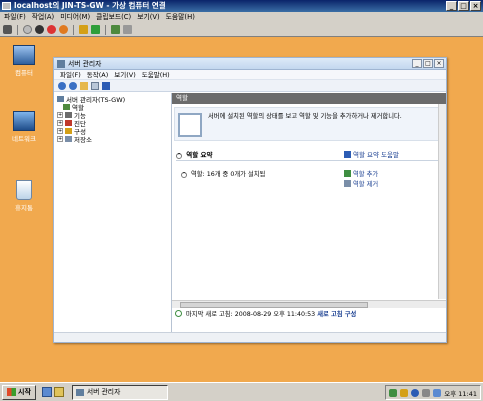 Image resolution: width=483 pixels, height=401 pixels. Describe the element at coordinates (124, 74) in the screenshot. I see `sm-menu-view: 보기(V)` at that location.